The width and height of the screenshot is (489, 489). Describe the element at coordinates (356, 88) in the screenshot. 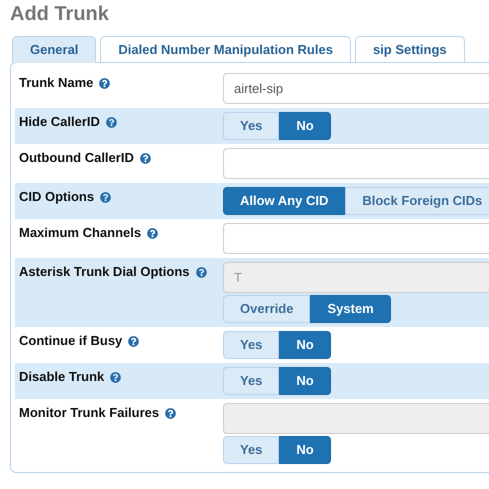

I see `text-field: airtel-sip` at that location.